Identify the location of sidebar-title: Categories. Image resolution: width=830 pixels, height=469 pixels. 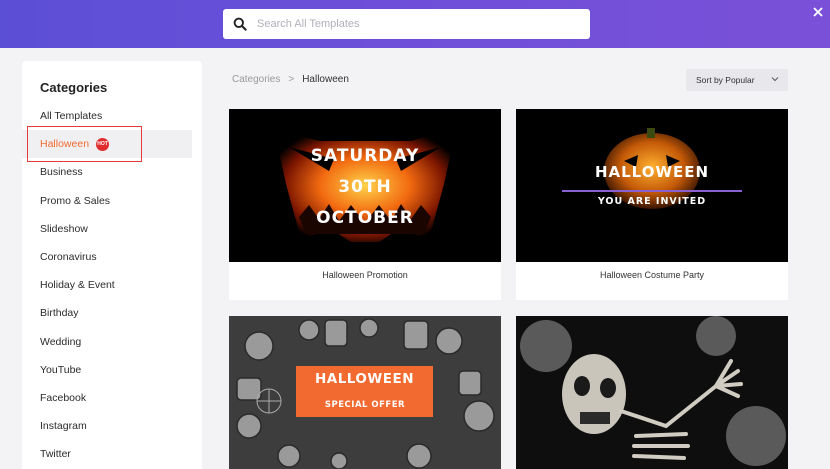
(74, 87).